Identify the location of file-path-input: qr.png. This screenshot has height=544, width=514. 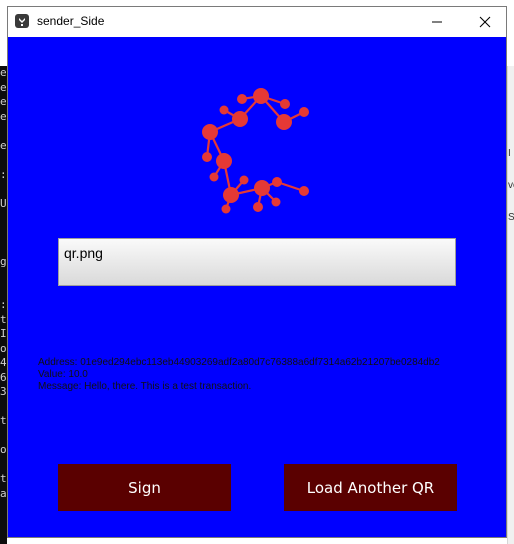
(257, 262).